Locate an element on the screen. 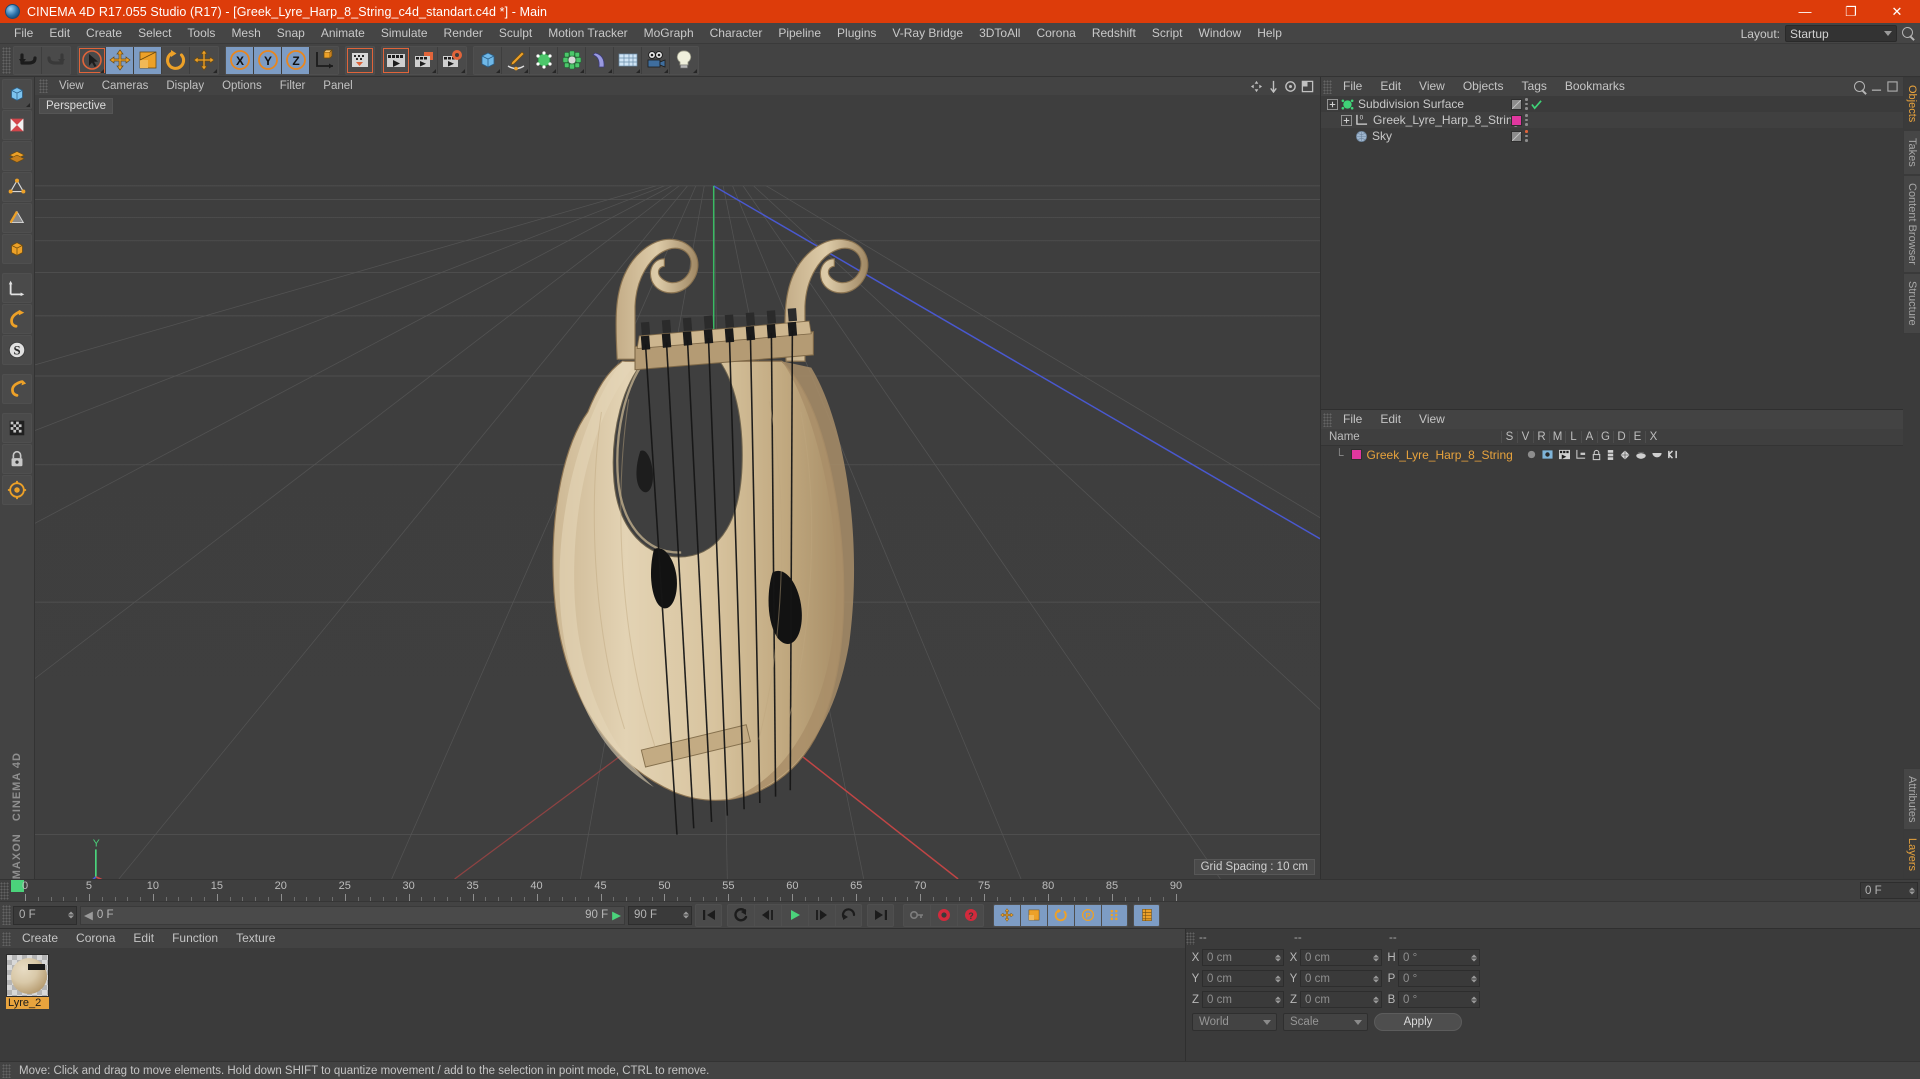 The width and height of the screenshot is (1920, 1079). light-button is located at coordinates (684, 60).